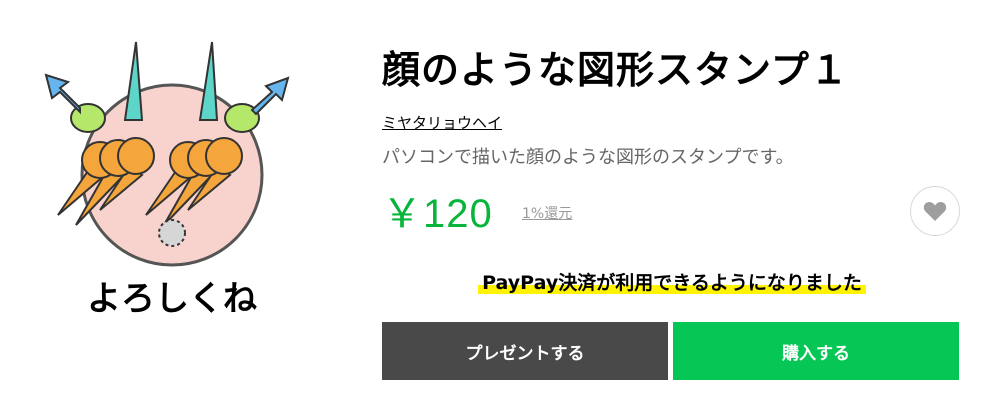 This screenshot has width=1000, height=419. Describe the element at coordinates (672, 209) in the screenshot. I see `price-row: ￥120 1%還元` at that location.